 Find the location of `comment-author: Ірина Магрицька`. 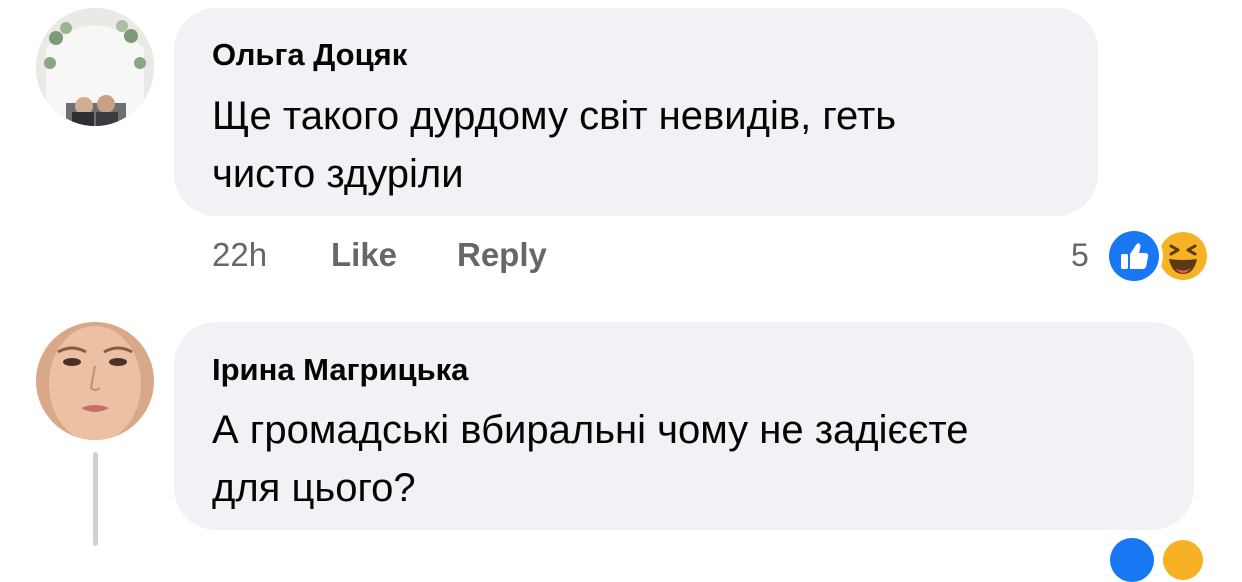

comment-author: Ірина Магрицька is located at coordinates (340, 370).